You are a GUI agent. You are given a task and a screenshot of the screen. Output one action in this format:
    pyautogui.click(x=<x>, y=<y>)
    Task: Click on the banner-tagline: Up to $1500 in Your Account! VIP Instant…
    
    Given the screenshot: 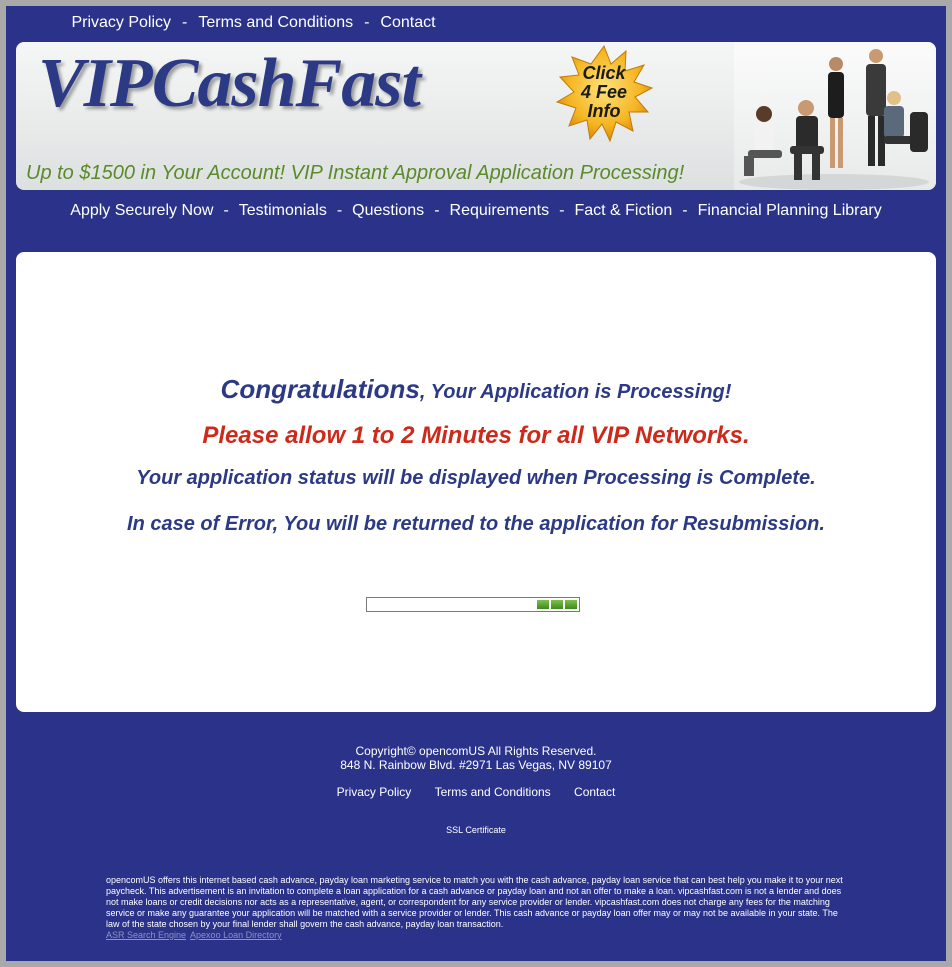 What is the action you would take?
    pyautogui.click(x=355, y=173)
    